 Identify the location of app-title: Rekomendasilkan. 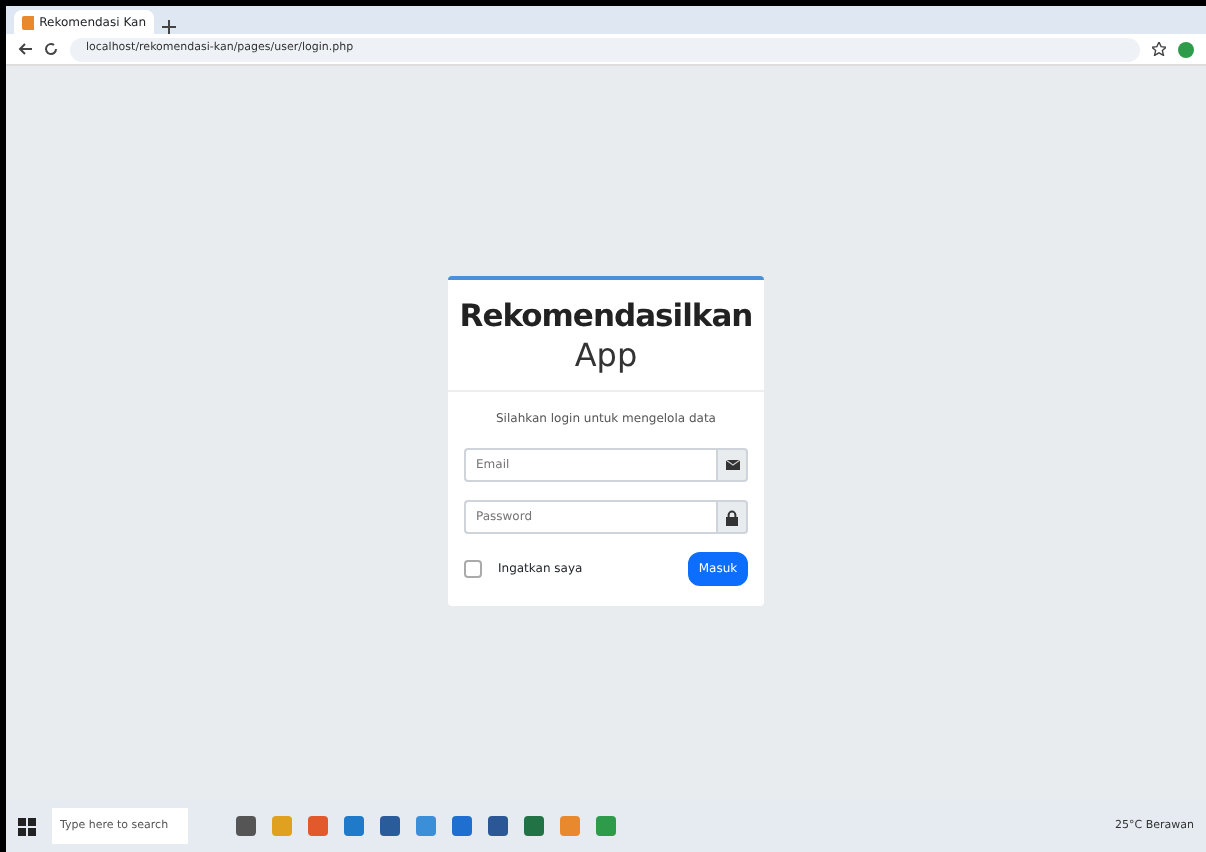
(606, 318).